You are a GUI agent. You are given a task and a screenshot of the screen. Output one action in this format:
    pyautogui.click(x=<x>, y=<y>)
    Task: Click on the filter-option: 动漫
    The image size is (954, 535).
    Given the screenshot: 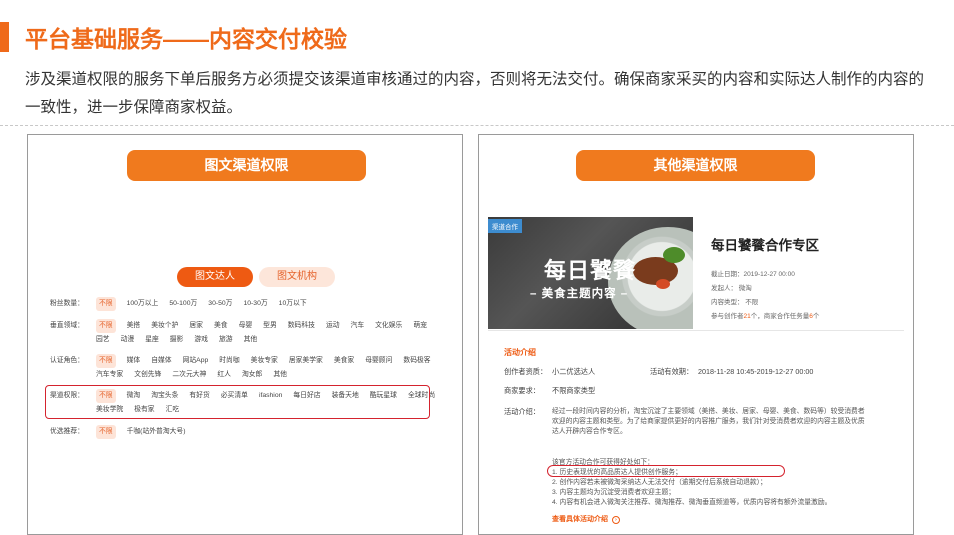 What is the action you would take?
    pyautogui.click(x=128, y=340)
    